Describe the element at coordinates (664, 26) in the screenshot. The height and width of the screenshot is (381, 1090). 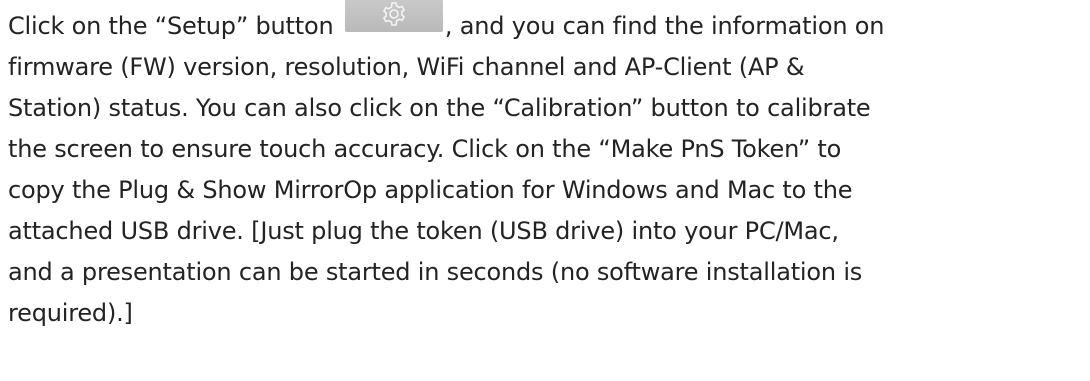
I see `paragraph-text: , and you can find the information on` at that location.